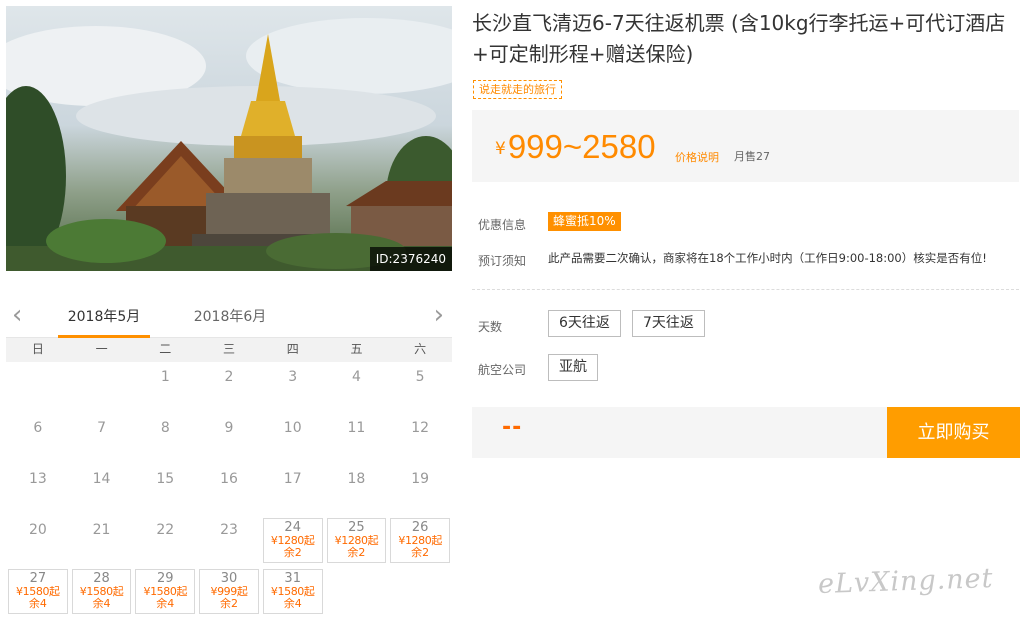  What do you see at coordinates (356, 540) in the screenshot?
I see `calendar-day-available: 25 ¥1280起 余2` at bounding box center [356, 540].